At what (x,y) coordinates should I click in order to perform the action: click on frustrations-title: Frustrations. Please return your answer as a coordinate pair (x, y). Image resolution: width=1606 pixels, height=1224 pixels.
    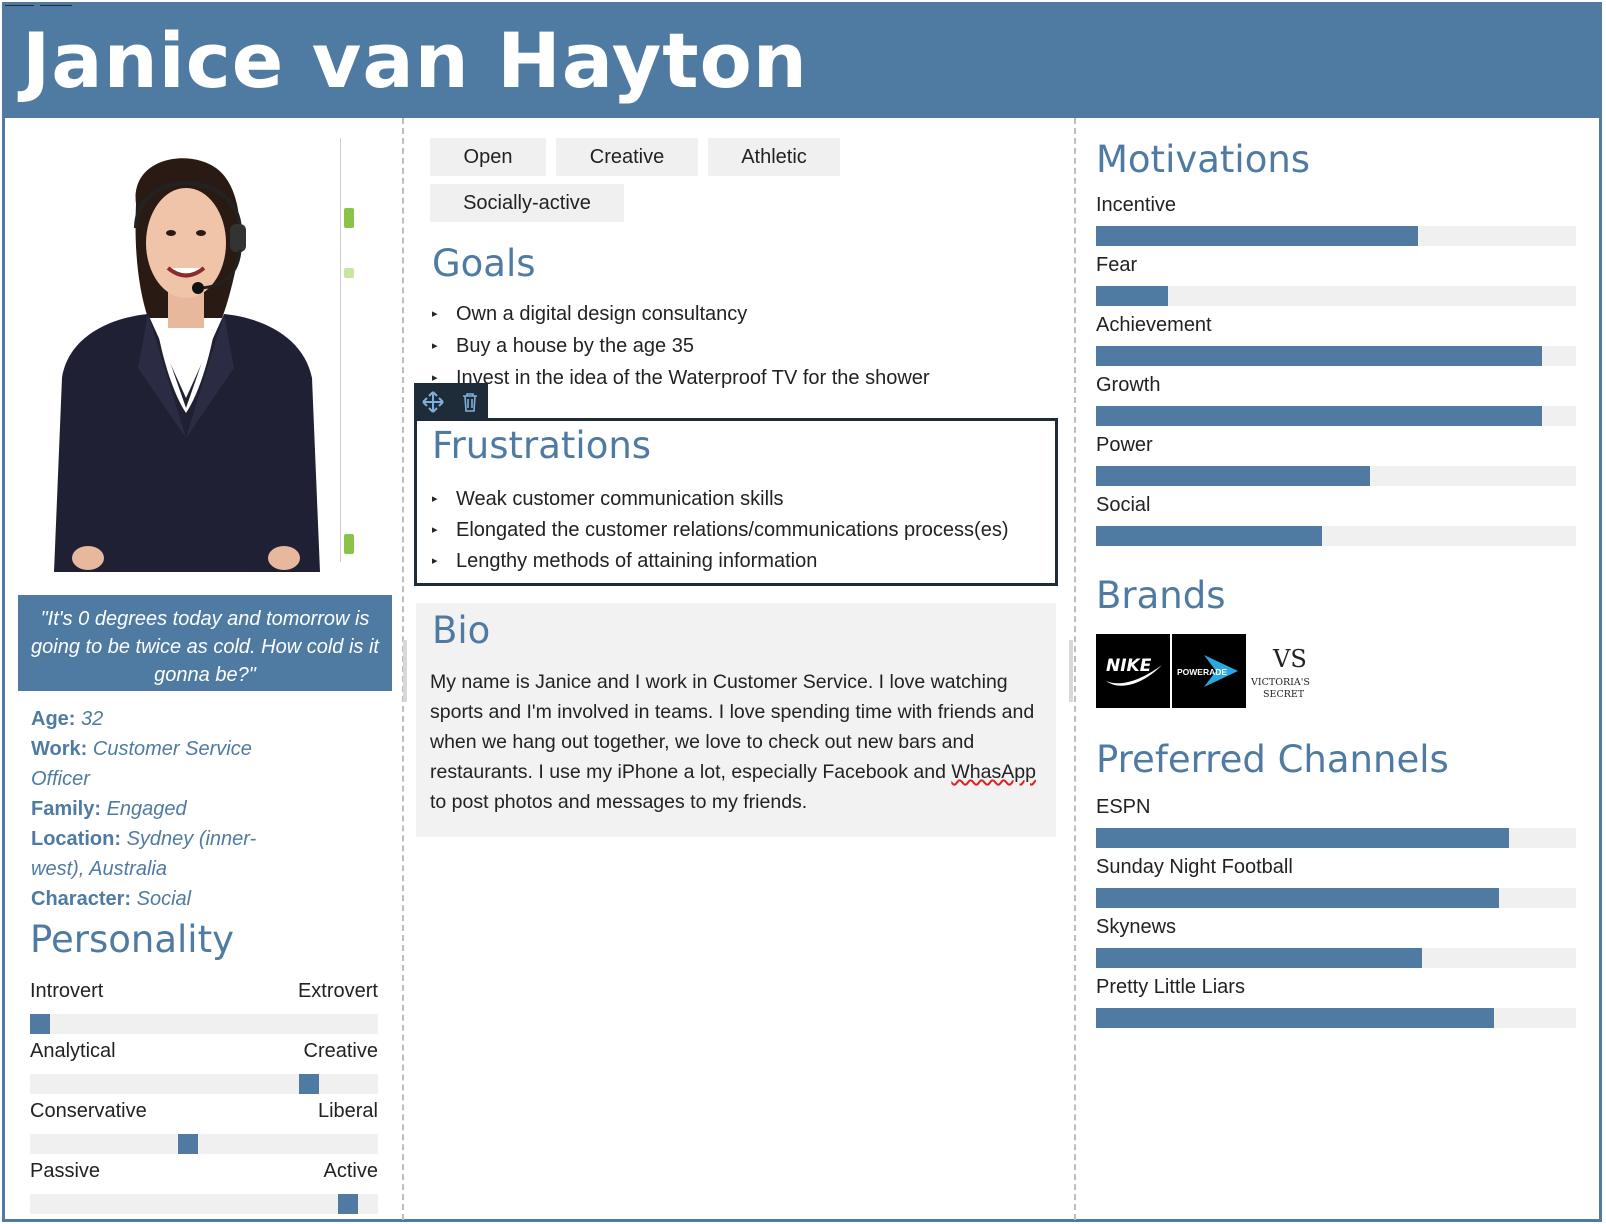
    Looking at the image, I should click on (542, 445).